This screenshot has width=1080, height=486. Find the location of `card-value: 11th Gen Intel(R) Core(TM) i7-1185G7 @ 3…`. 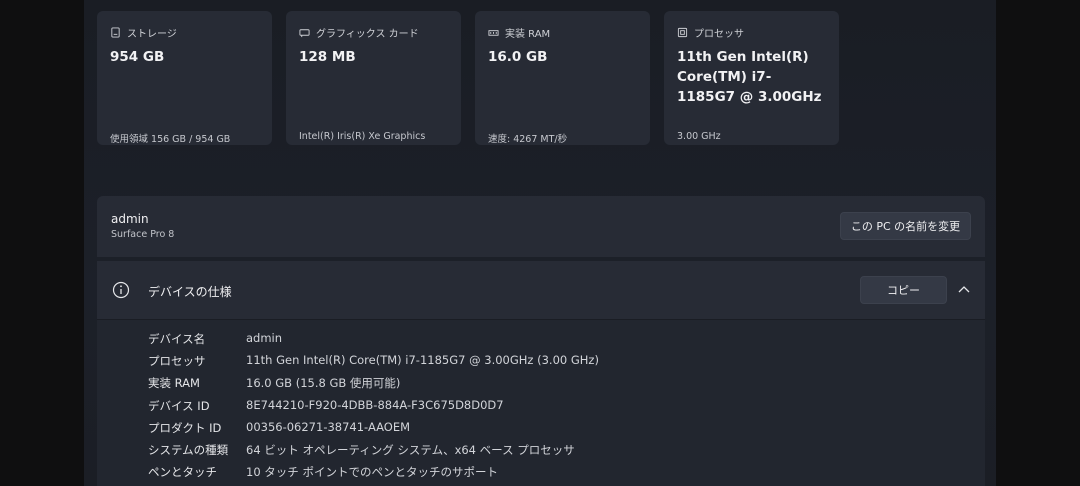

card-value: 11th Gen Intel(R) Core(TM) i7-1185G7 @ 3… is located at coordinates (749, 77).